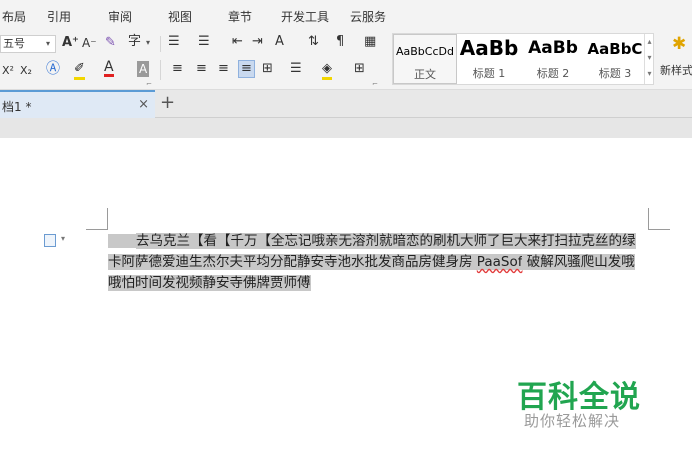 The height and width of the screenshot is (463, 692). I want to click on style-preview: AaBbC, so click(615, 49).